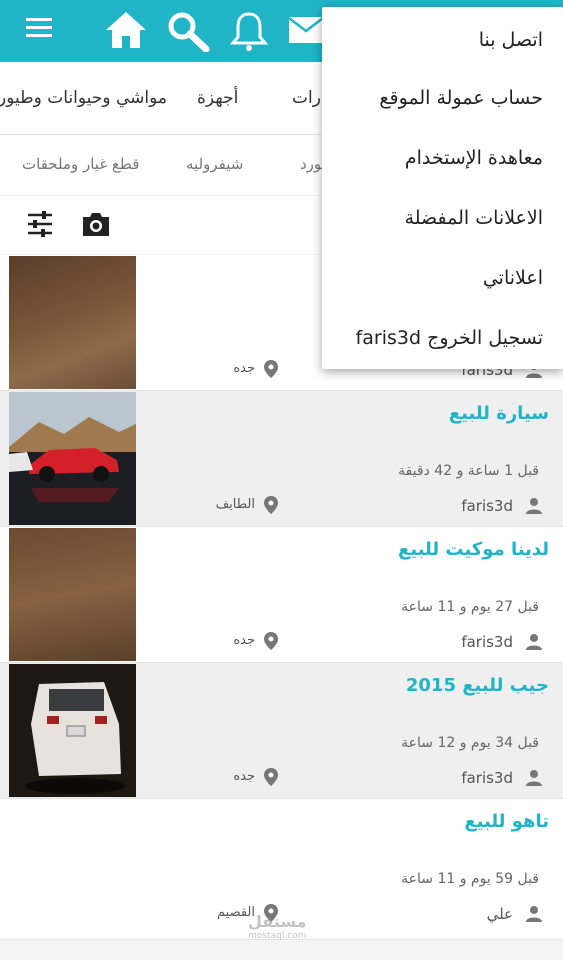 The height and width of the screenshot is (960, 563). Describe the element at coordinates (277, 936) in the screenshot. I see `watermark-domain: mostaql.com` at that location.